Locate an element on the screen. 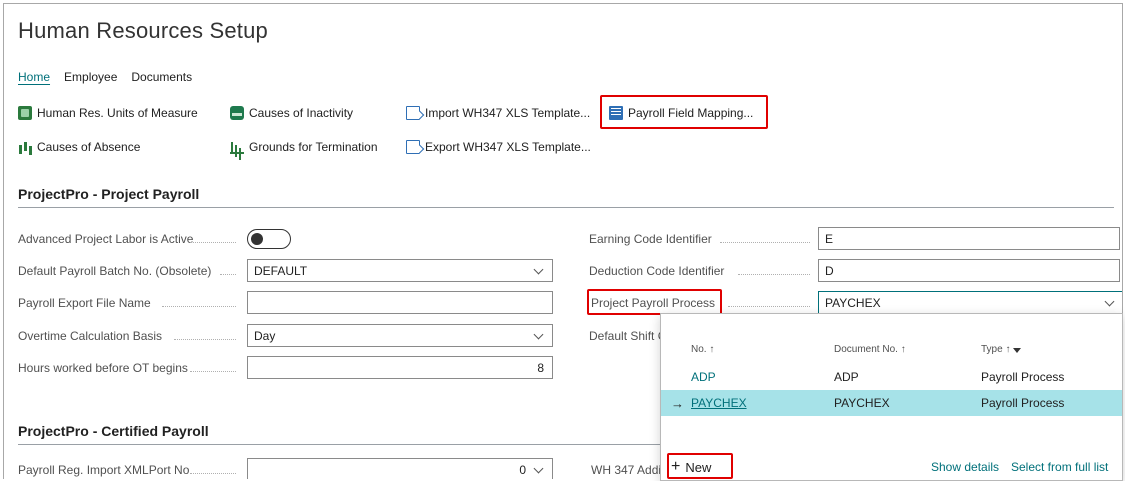  causes-of-inactivity-action: Causes of Inactivity is located at coordinates (291, 113).